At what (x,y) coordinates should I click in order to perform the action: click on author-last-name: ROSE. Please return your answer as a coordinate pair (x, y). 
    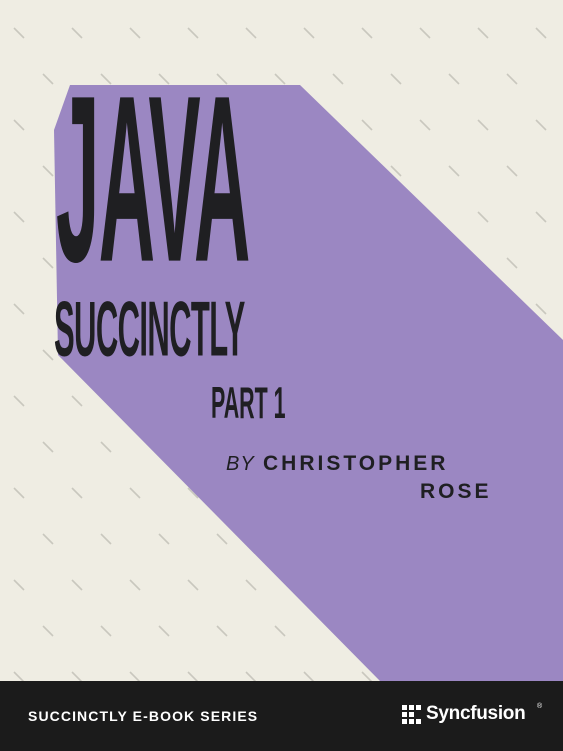
    Looking at the image, I should click on (456, 491).